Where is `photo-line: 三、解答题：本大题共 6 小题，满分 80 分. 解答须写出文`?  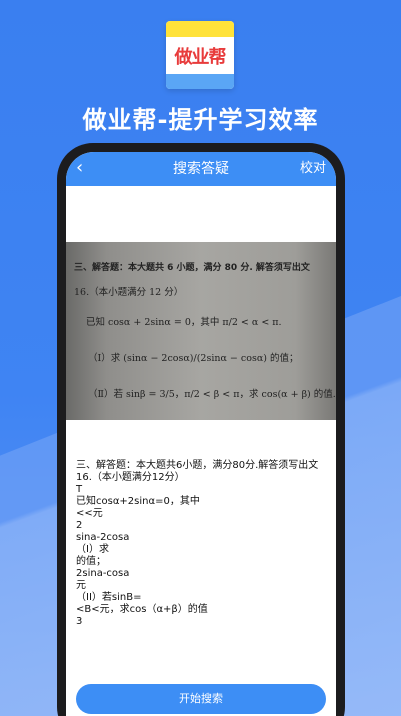
photo-line: 三、解答题：本大题共 6 小题，满分 80 分. 解答须写出文 is located at coordinates (192, 268).